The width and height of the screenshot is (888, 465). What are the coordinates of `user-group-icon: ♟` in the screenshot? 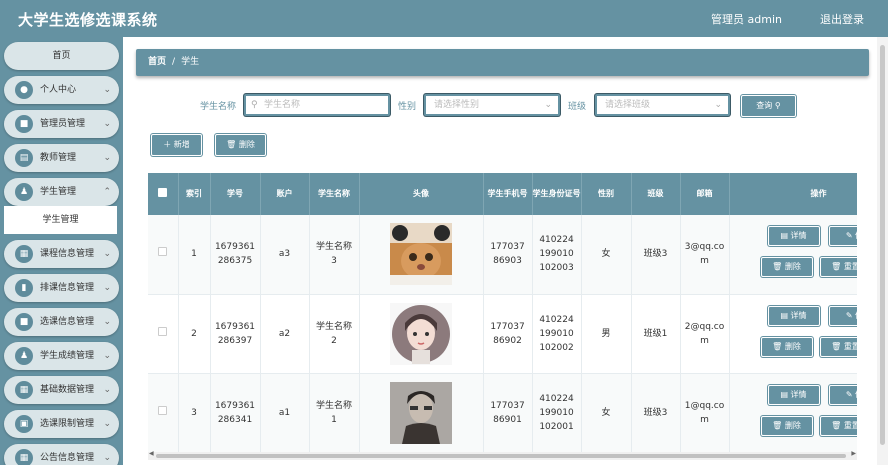 It's located at (24, 356).